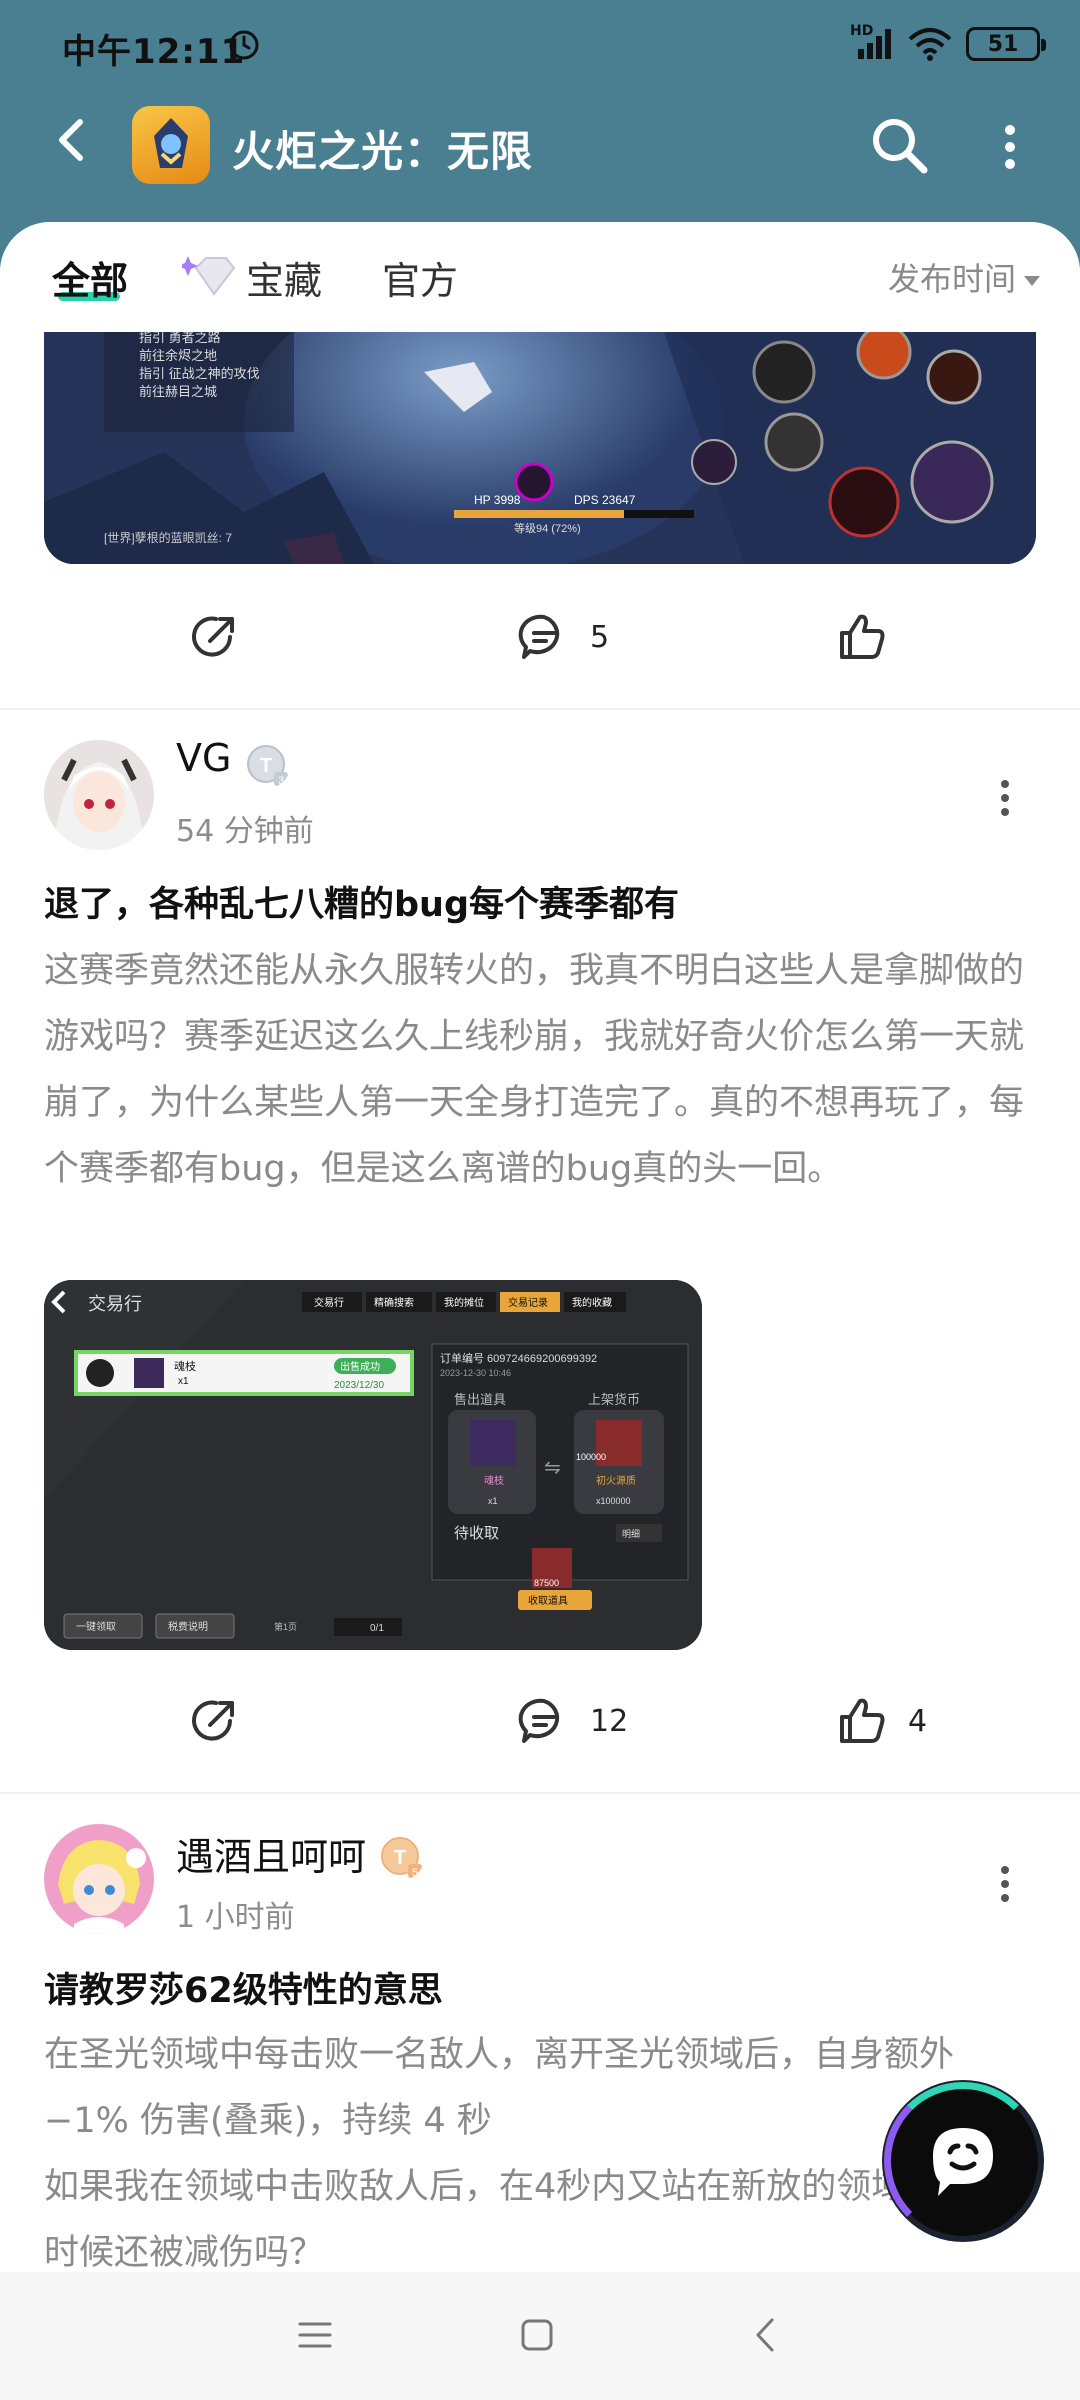 This screenshot has height=2400, width=1080. What do you see at coordinates (464, 1302) in the screenshot?
I see `screen-tab: 我的摊位` at bounding box center [464, 1302].